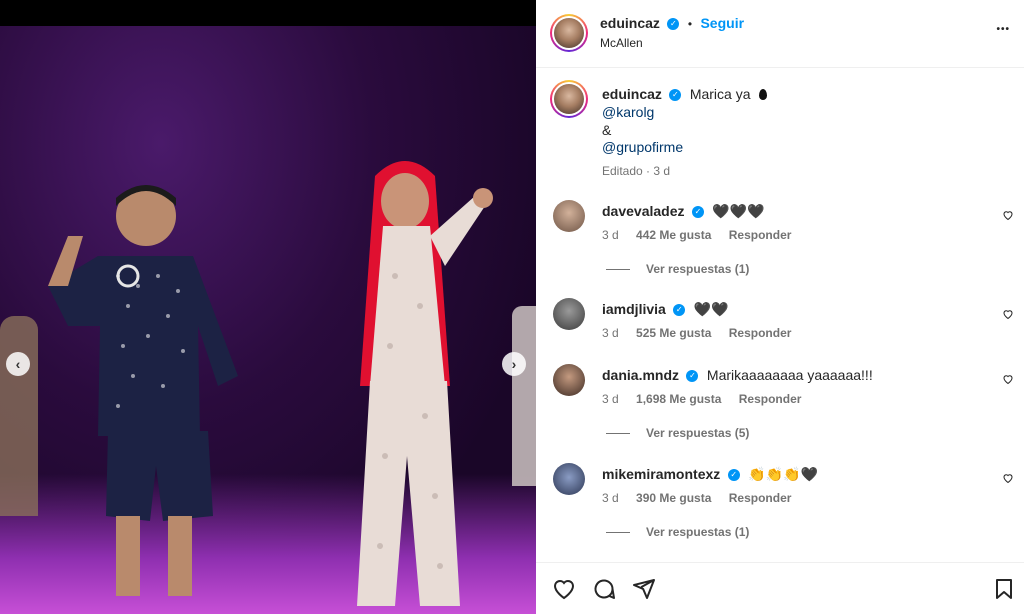  Describe the element at coordinates (643, 211) in the screenshot. I see `comment-username: davevaladez` at that location.